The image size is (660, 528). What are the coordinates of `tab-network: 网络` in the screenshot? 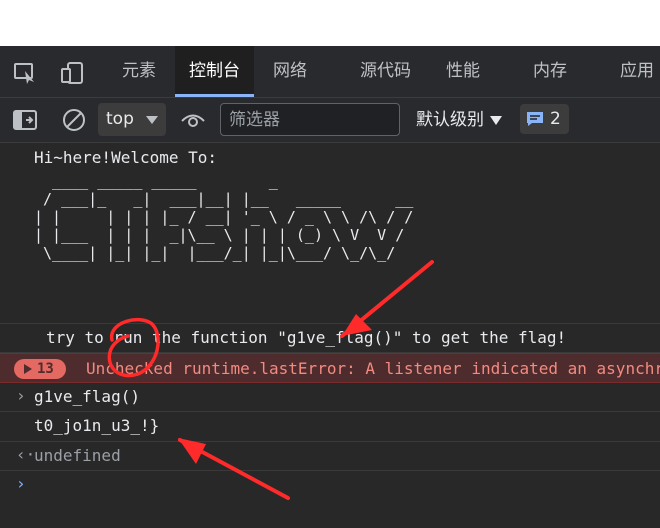 It's located at (290, 71).